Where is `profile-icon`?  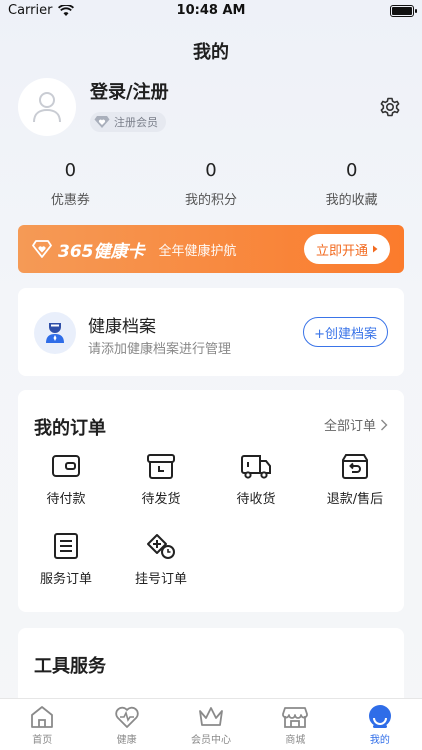 profile-icon is located at coordinates (379, 716).